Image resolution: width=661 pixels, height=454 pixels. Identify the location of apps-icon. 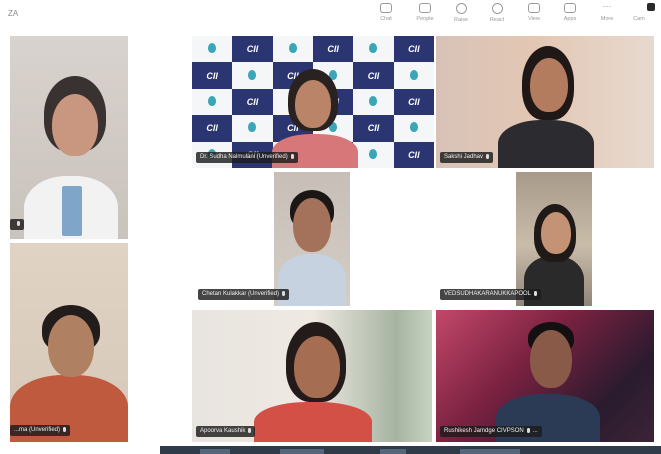
(570, 8).